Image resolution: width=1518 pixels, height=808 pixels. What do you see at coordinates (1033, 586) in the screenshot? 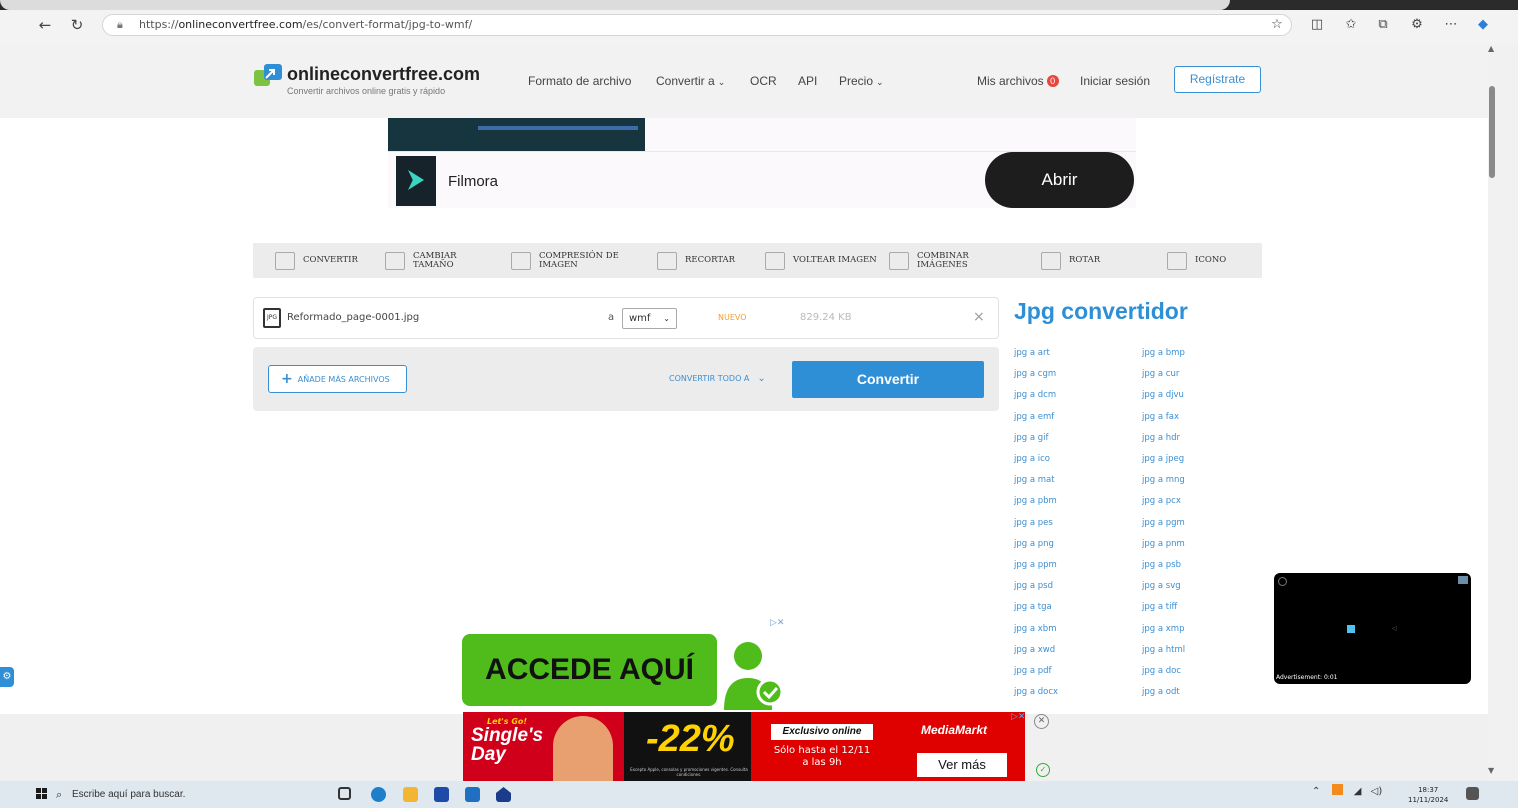
I see `jpg-format-link: jpg a psd` at bounding box center [1033, 586].